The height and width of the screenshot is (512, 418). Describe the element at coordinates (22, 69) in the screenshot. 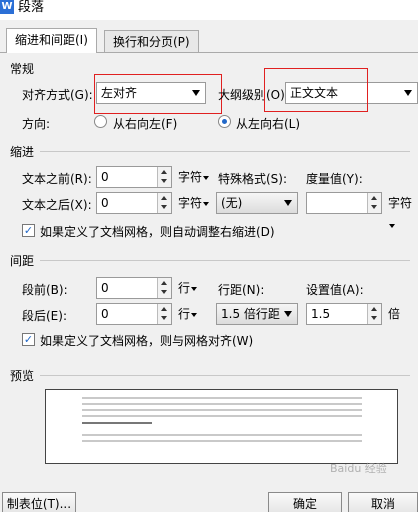

I see `general-heading: 常规` at that location.